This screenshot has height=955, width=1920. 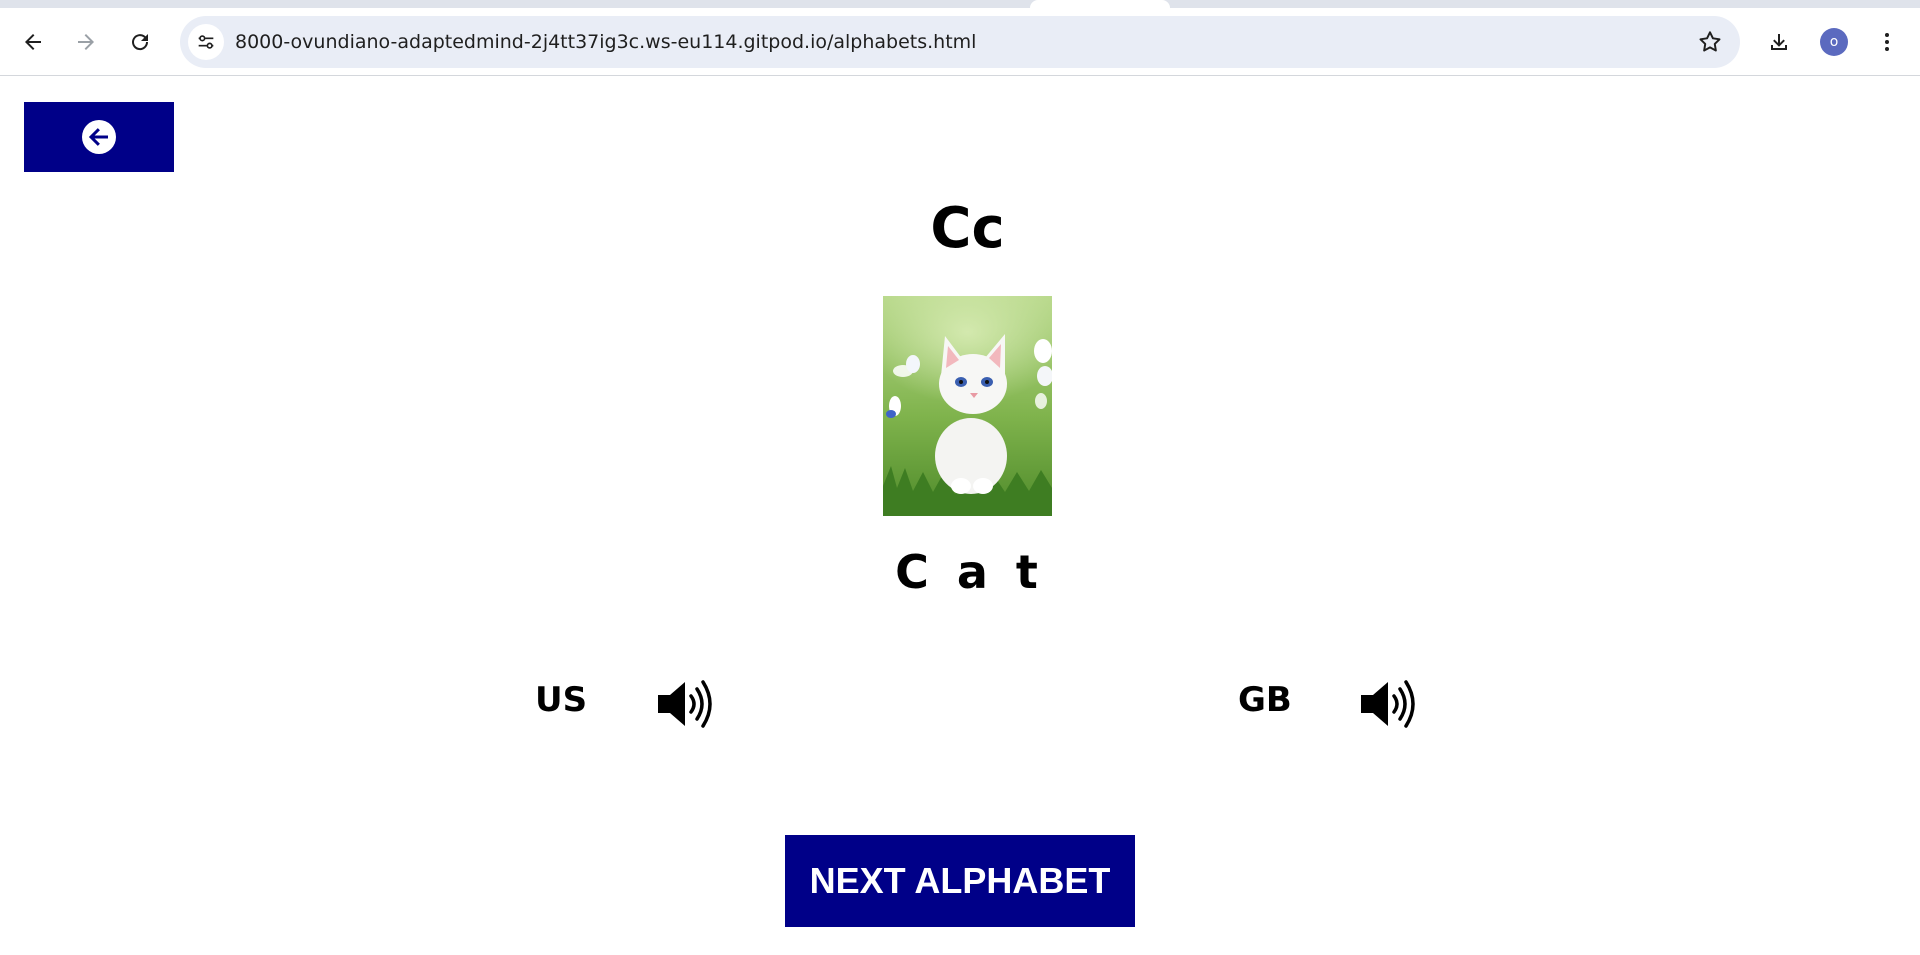 What do you see at coordinates (1265, 700) in the screenshot?
I see `gb-accent-label: GB` at bounding box center [1265, 700].